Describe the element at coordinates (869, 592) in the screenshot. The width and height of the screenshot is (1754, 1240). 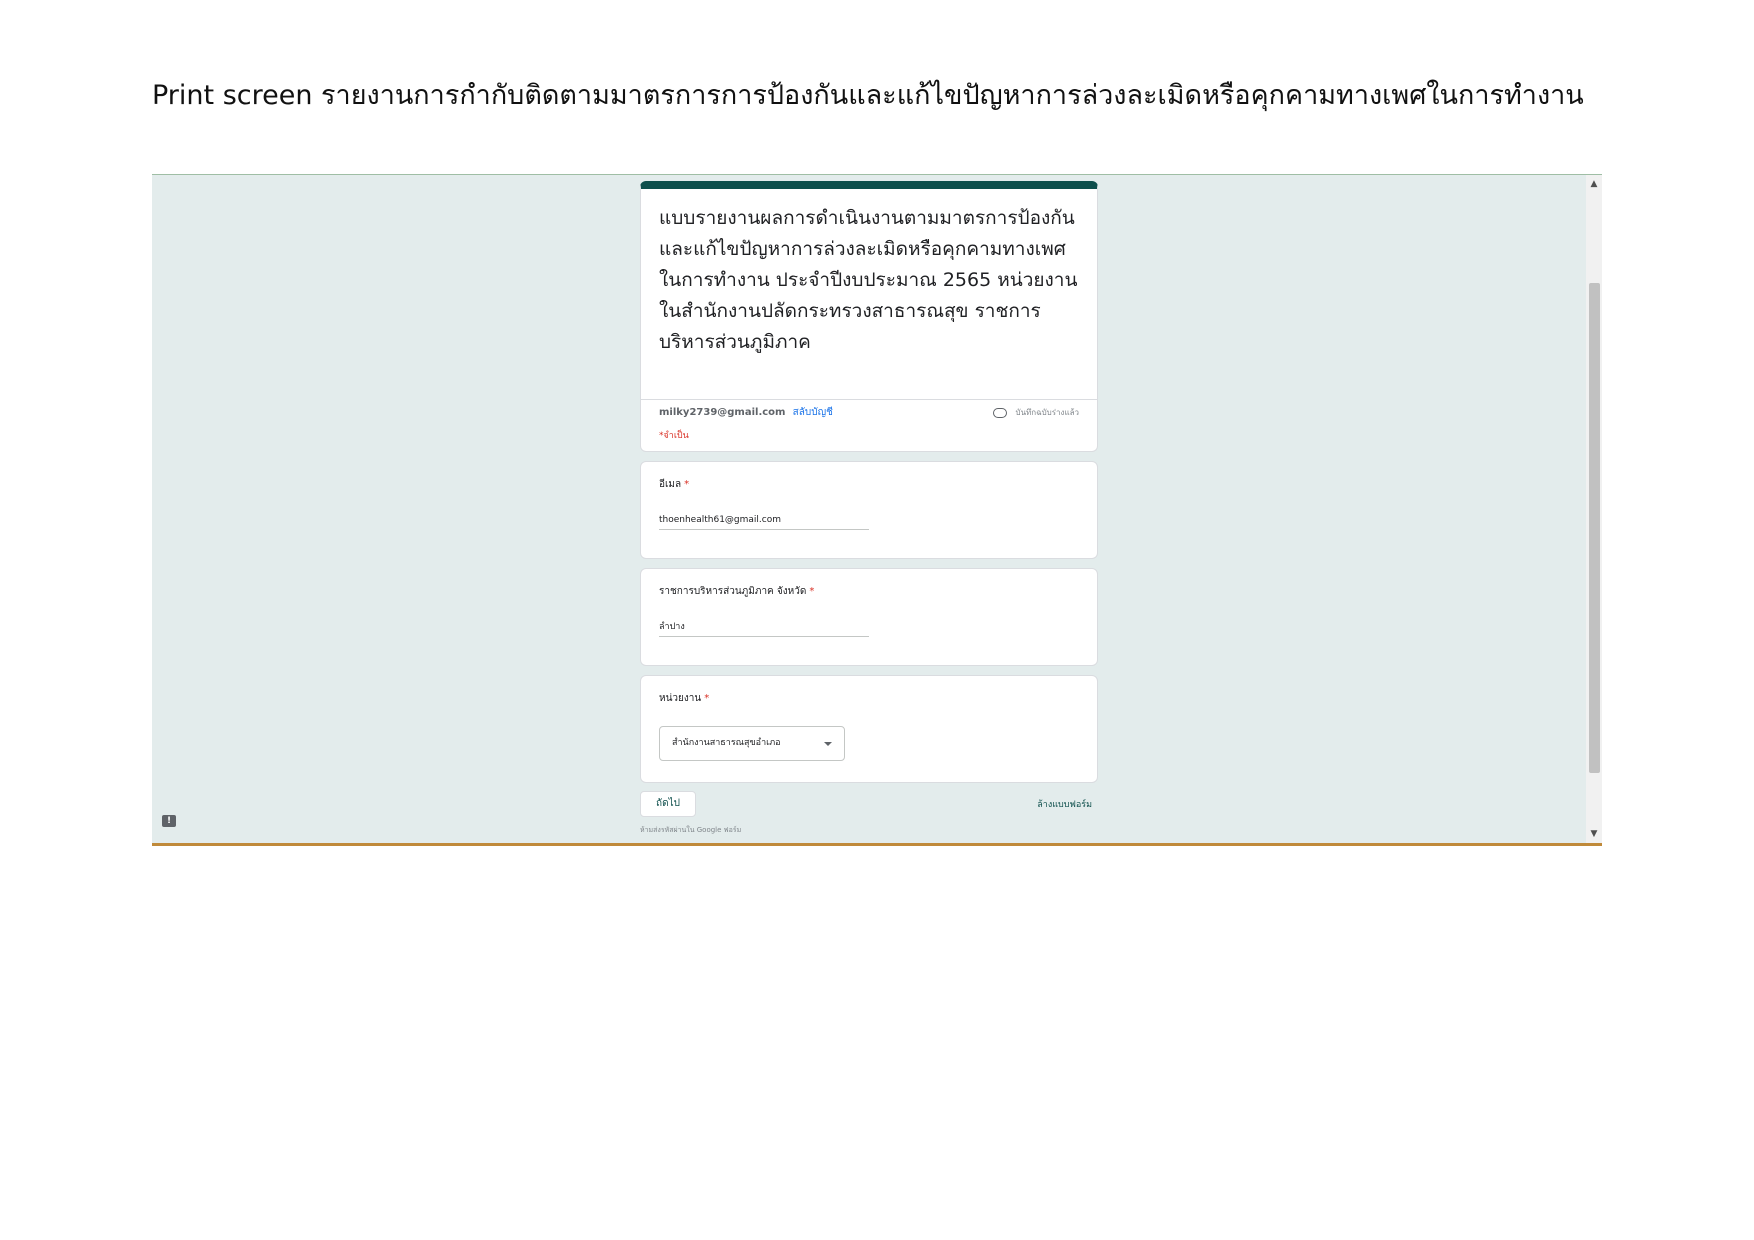
I see `question-label: ราชการบริหารส่วนภูมิภาค จังหวัด *` at that location.